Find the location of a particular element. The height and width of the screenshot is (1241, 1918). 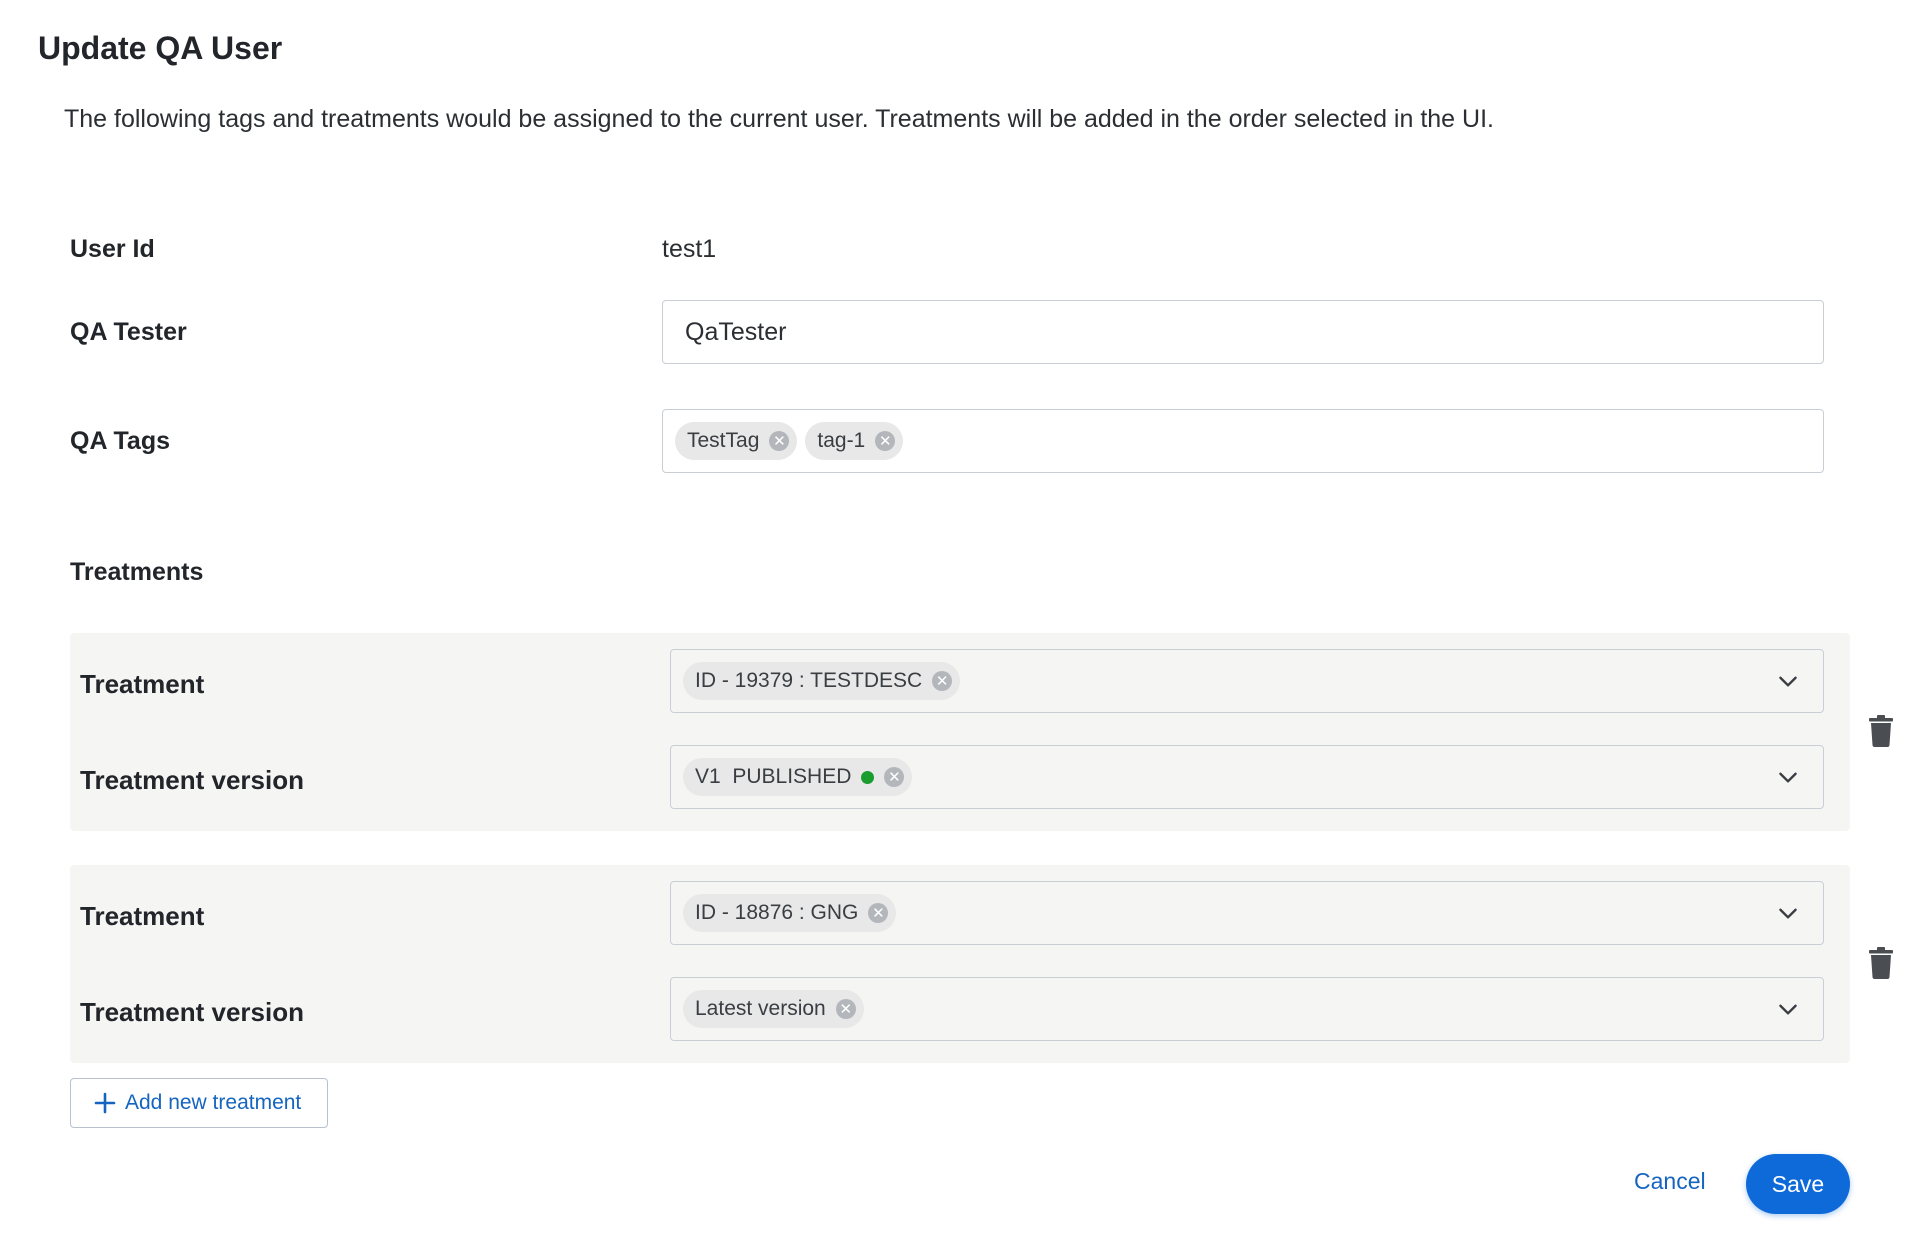

qa-tester-input: QaTester is located at coordinates (1243, 332).